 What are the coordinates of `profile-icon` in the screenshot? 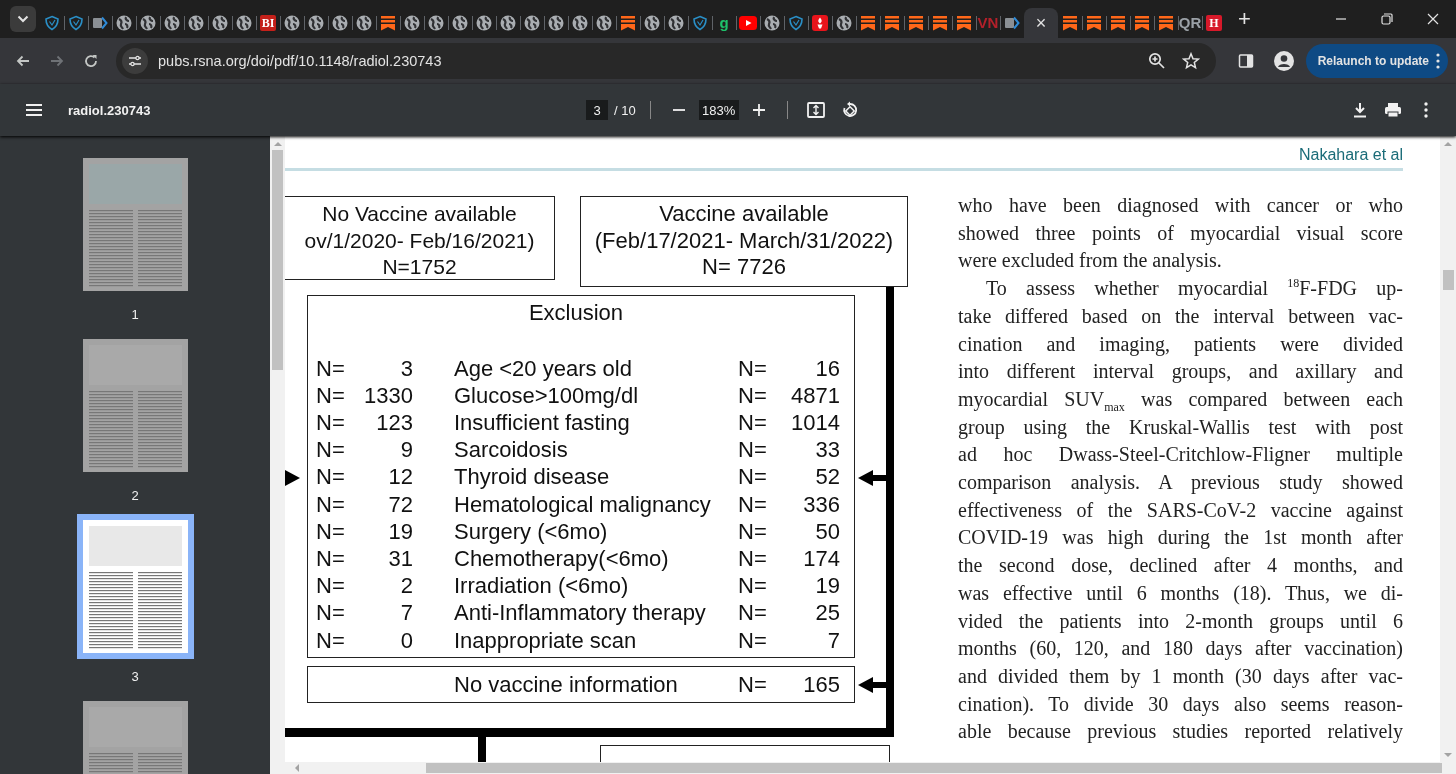 It's located at (1284, 61).